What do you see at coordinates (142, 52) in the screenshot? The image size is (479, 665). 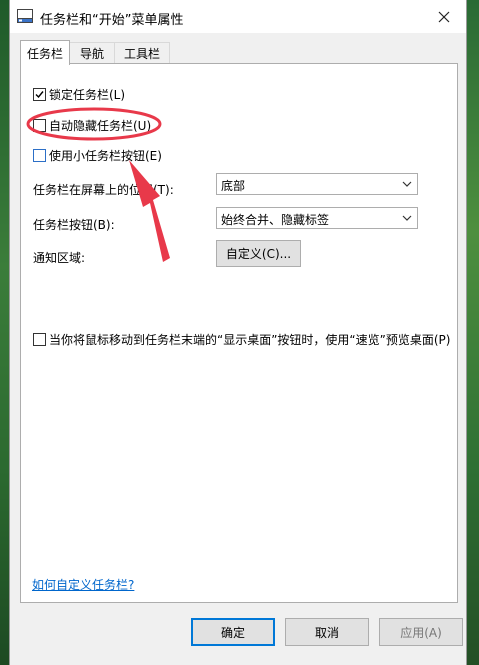 I see `tab-toolbars: 工具栏` at bounding box center [142, 52].